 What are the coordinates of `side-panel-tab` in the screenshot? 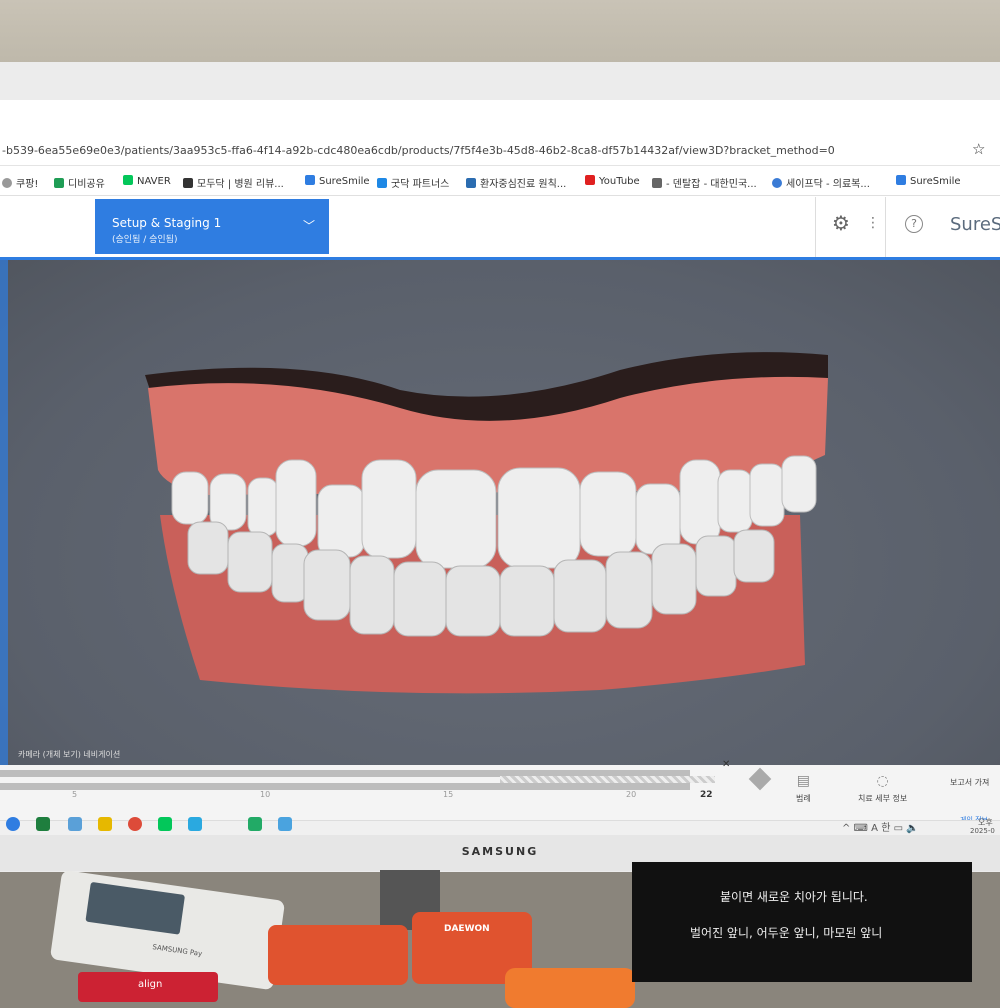 It's located at (4, 512).